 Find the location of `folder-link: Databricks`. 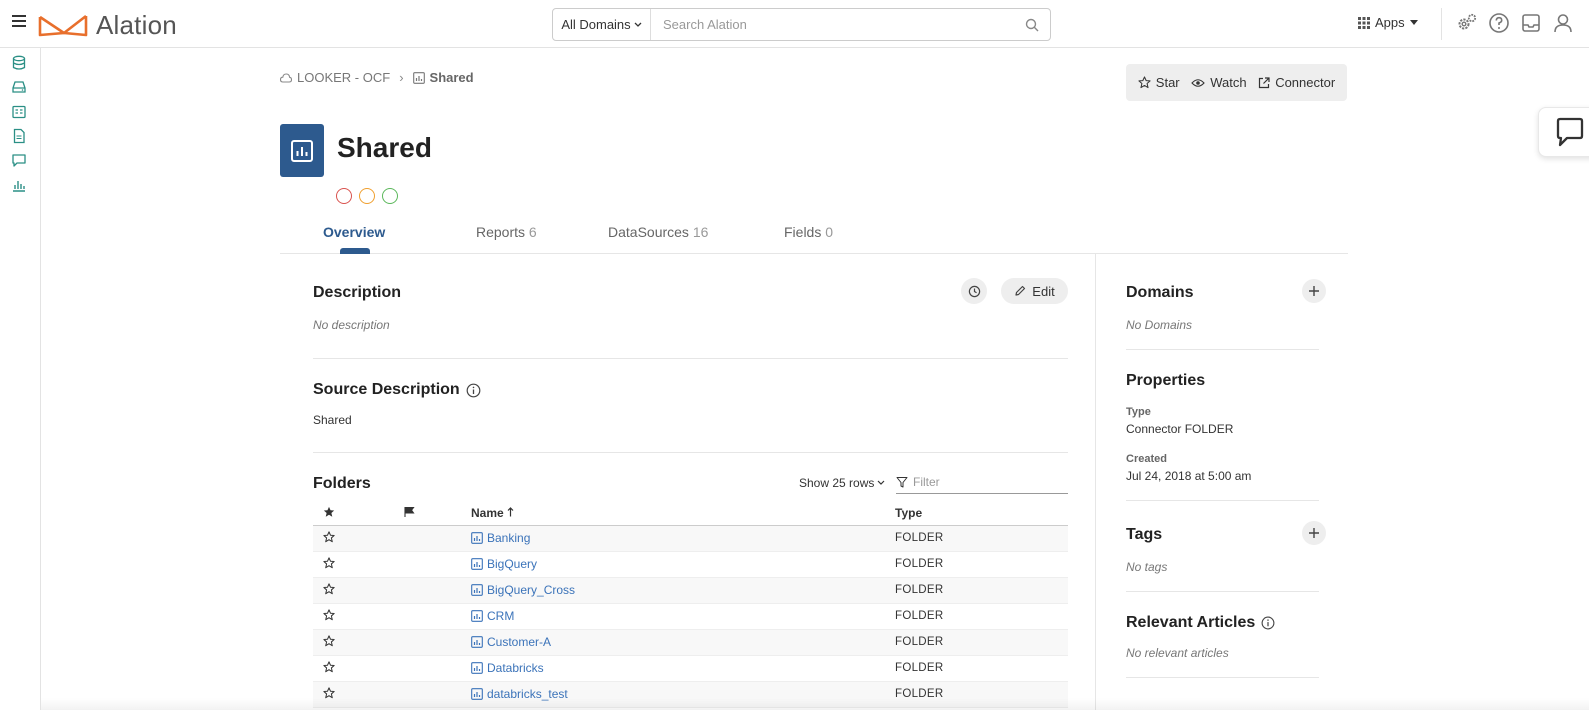

folder-link: Databricks is located at coordinates (683, 668).